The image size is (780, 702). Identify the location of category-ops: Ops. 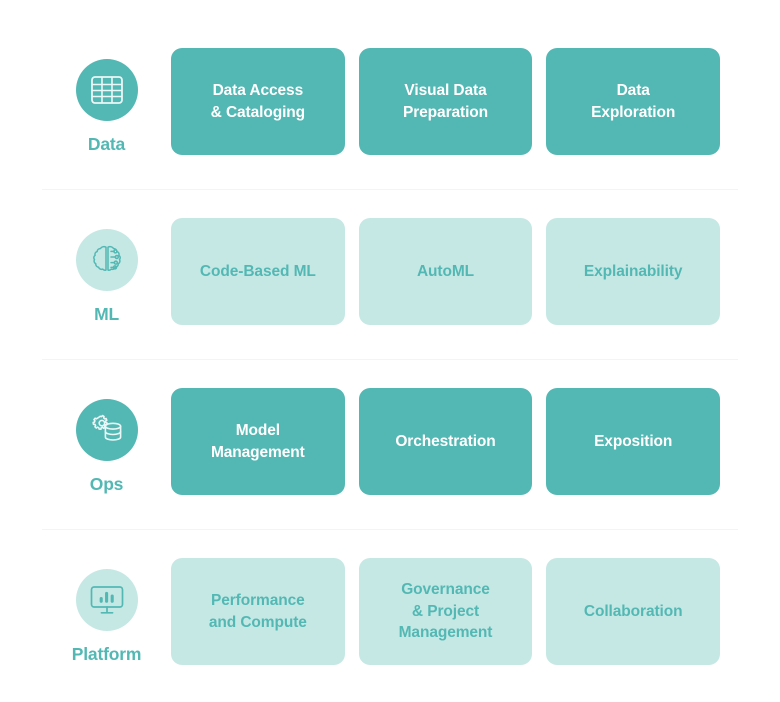
(106, 441).